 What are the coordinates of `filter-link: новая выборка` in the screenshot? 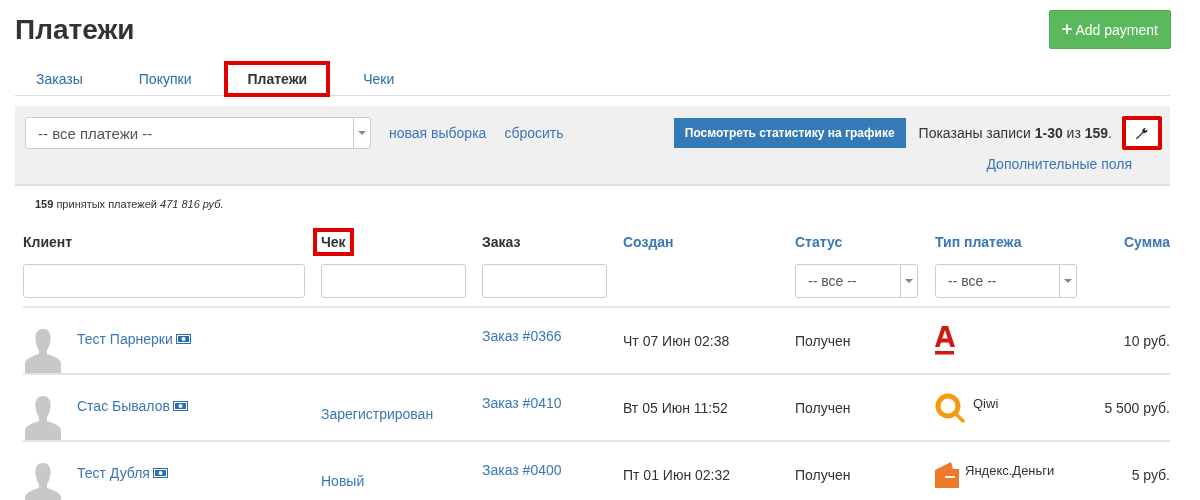 It's located at (438, 133).